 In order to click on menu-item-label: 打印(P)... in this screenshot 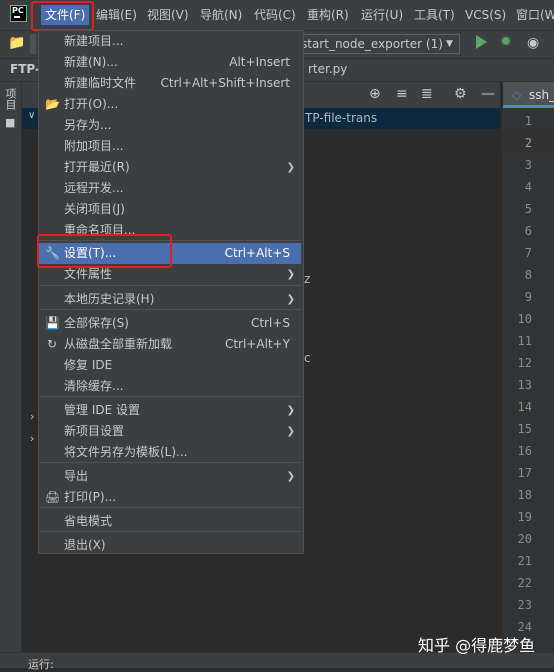, I will do `click(90, 497)`.